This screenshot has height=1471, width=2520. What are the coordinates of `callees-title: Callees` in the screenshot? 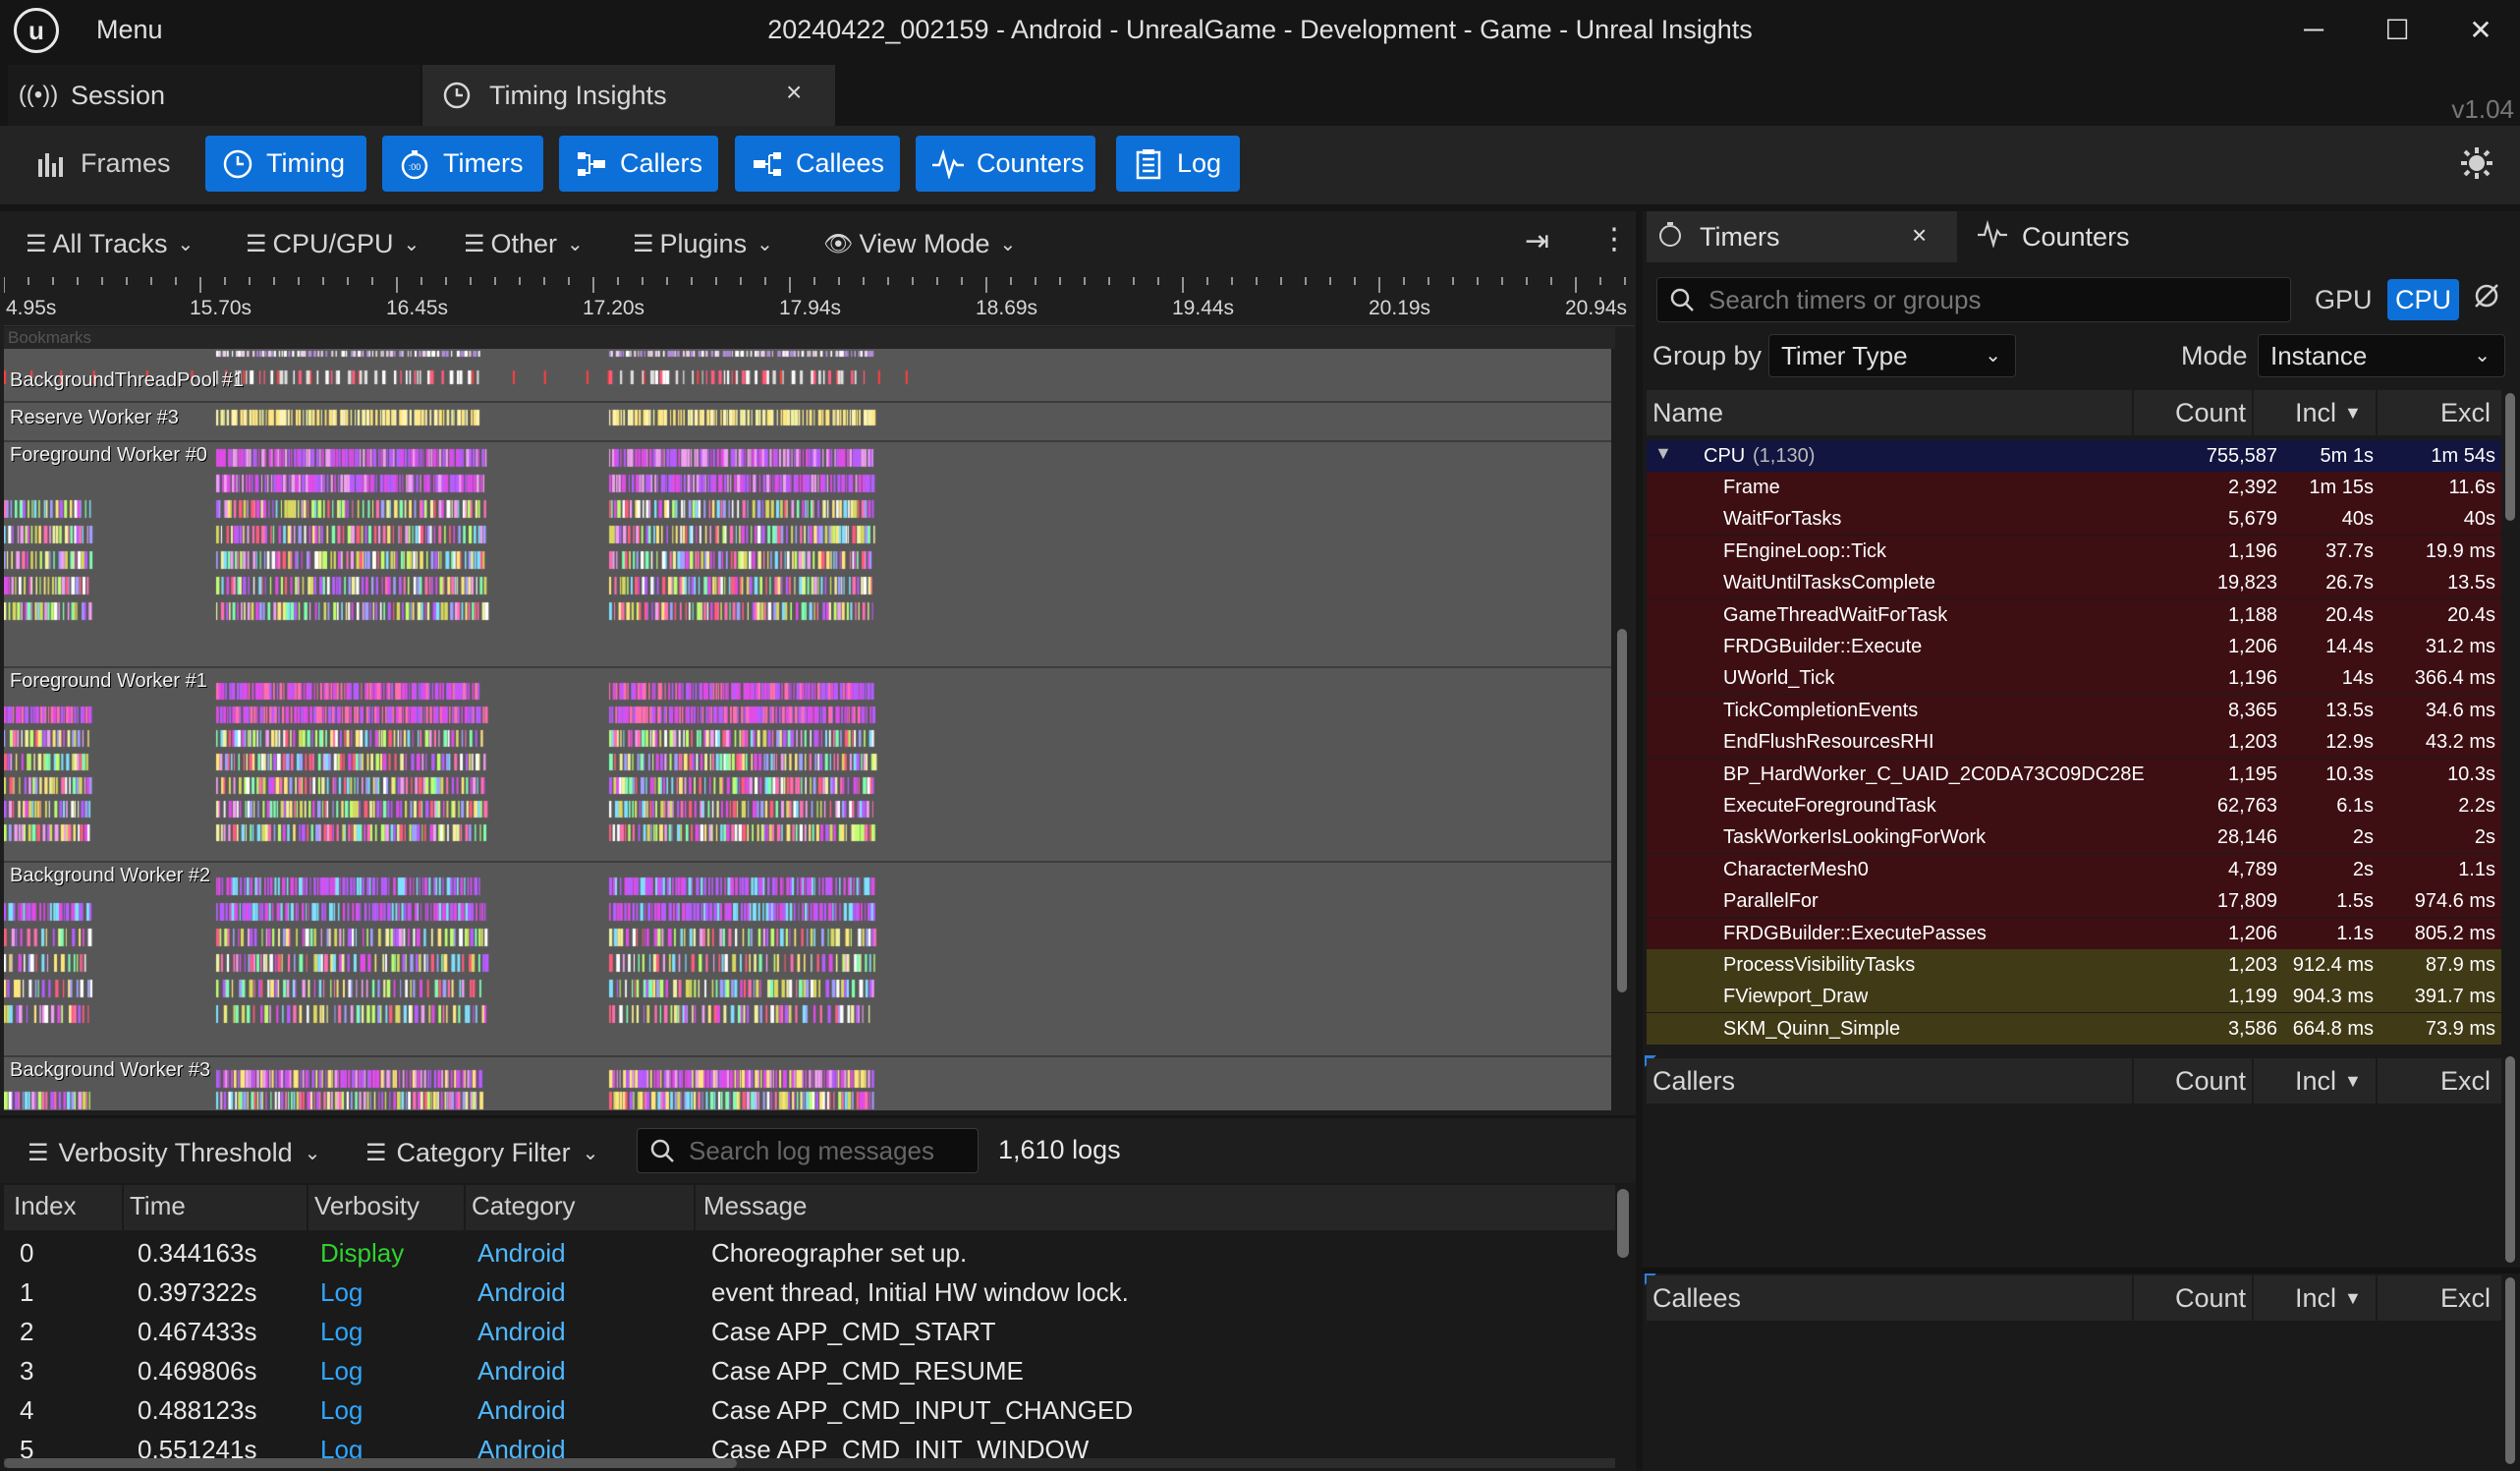 It's located at (1696, 1298).